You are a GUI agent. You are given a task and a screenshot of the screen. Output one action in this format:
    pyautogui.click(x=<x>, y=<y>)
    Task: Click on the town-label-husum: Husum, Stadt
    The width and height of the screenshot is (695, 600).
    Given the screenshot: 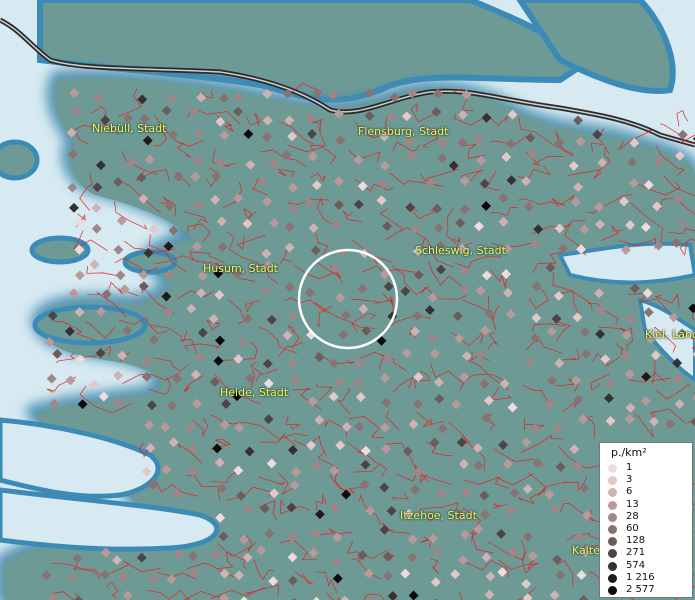 What is the action you would take?
    pyautogui.click(x=240, y=268)
    